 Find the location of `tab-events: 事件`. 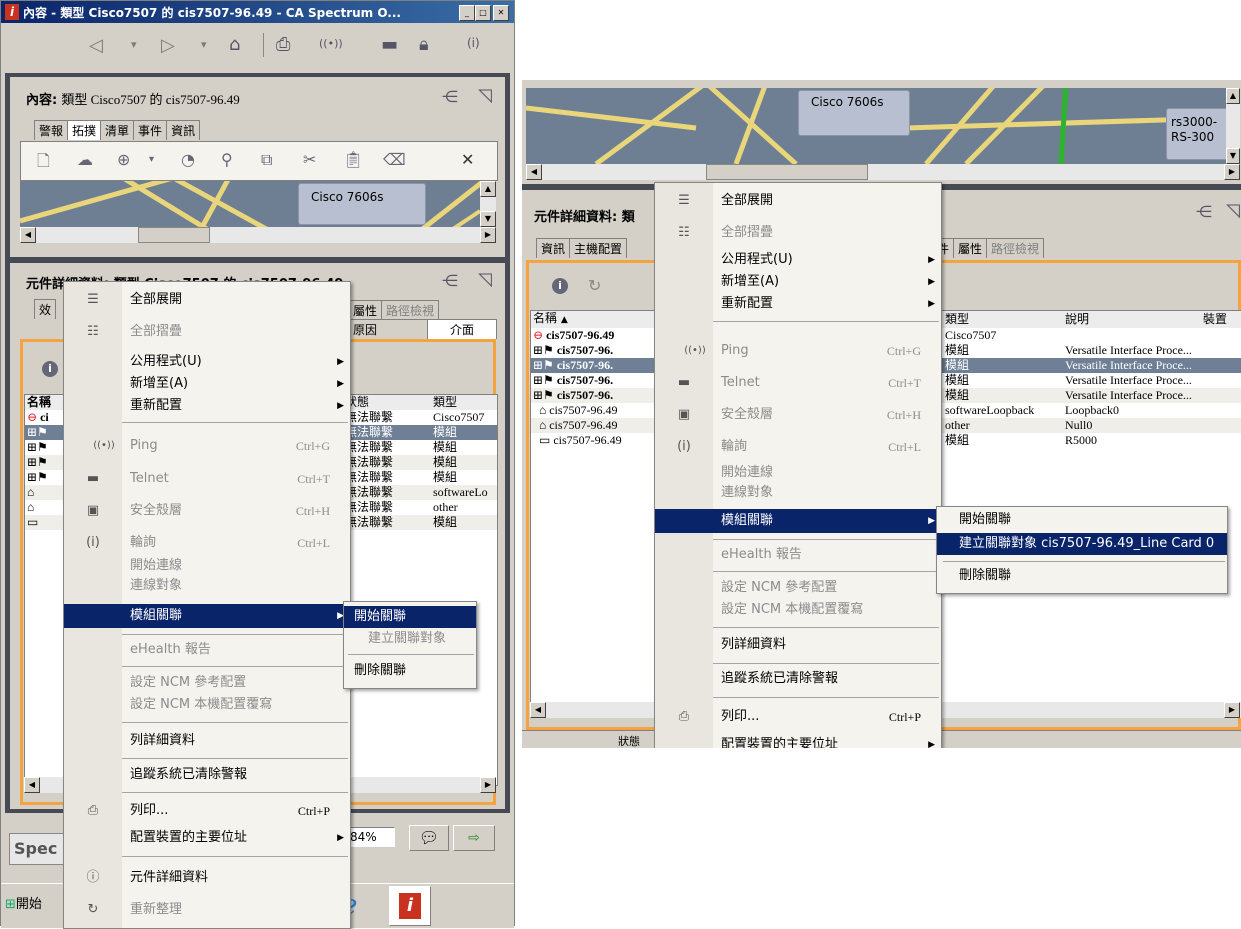

tab-events: 事件 is located at coordinates (150, 130).